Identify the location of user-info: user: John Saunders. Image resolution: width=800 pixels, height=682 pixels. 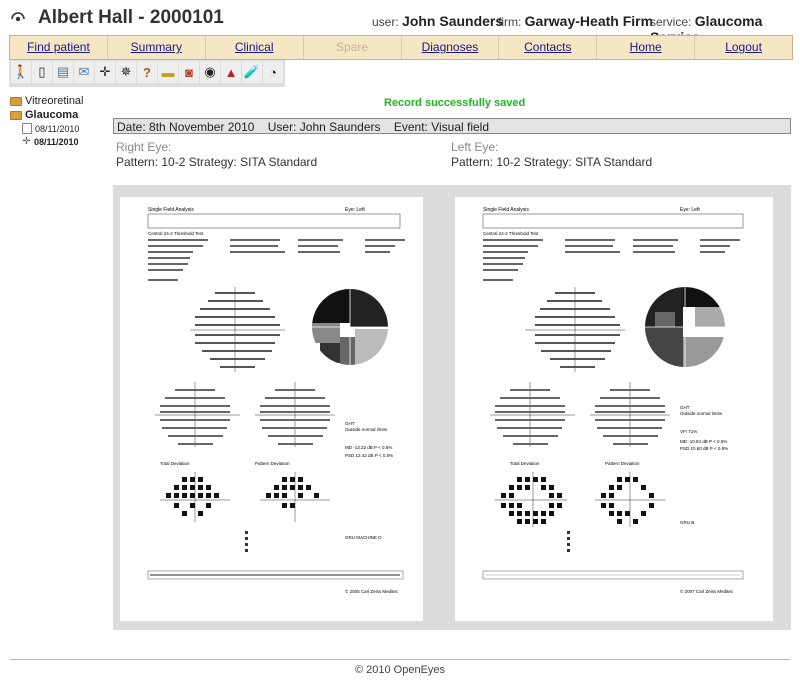
(437, 21).